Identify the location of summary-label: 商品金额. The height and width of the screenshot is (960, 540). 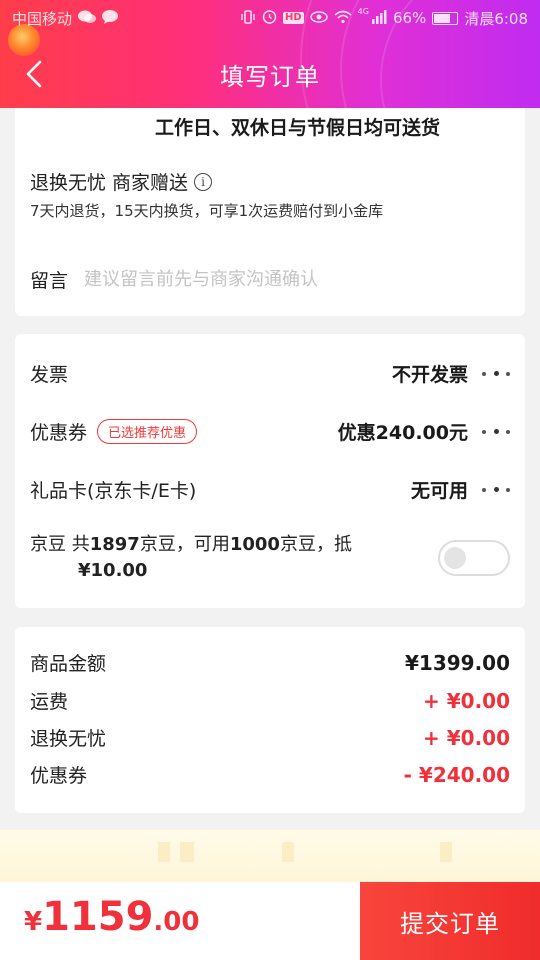
(68, 664).